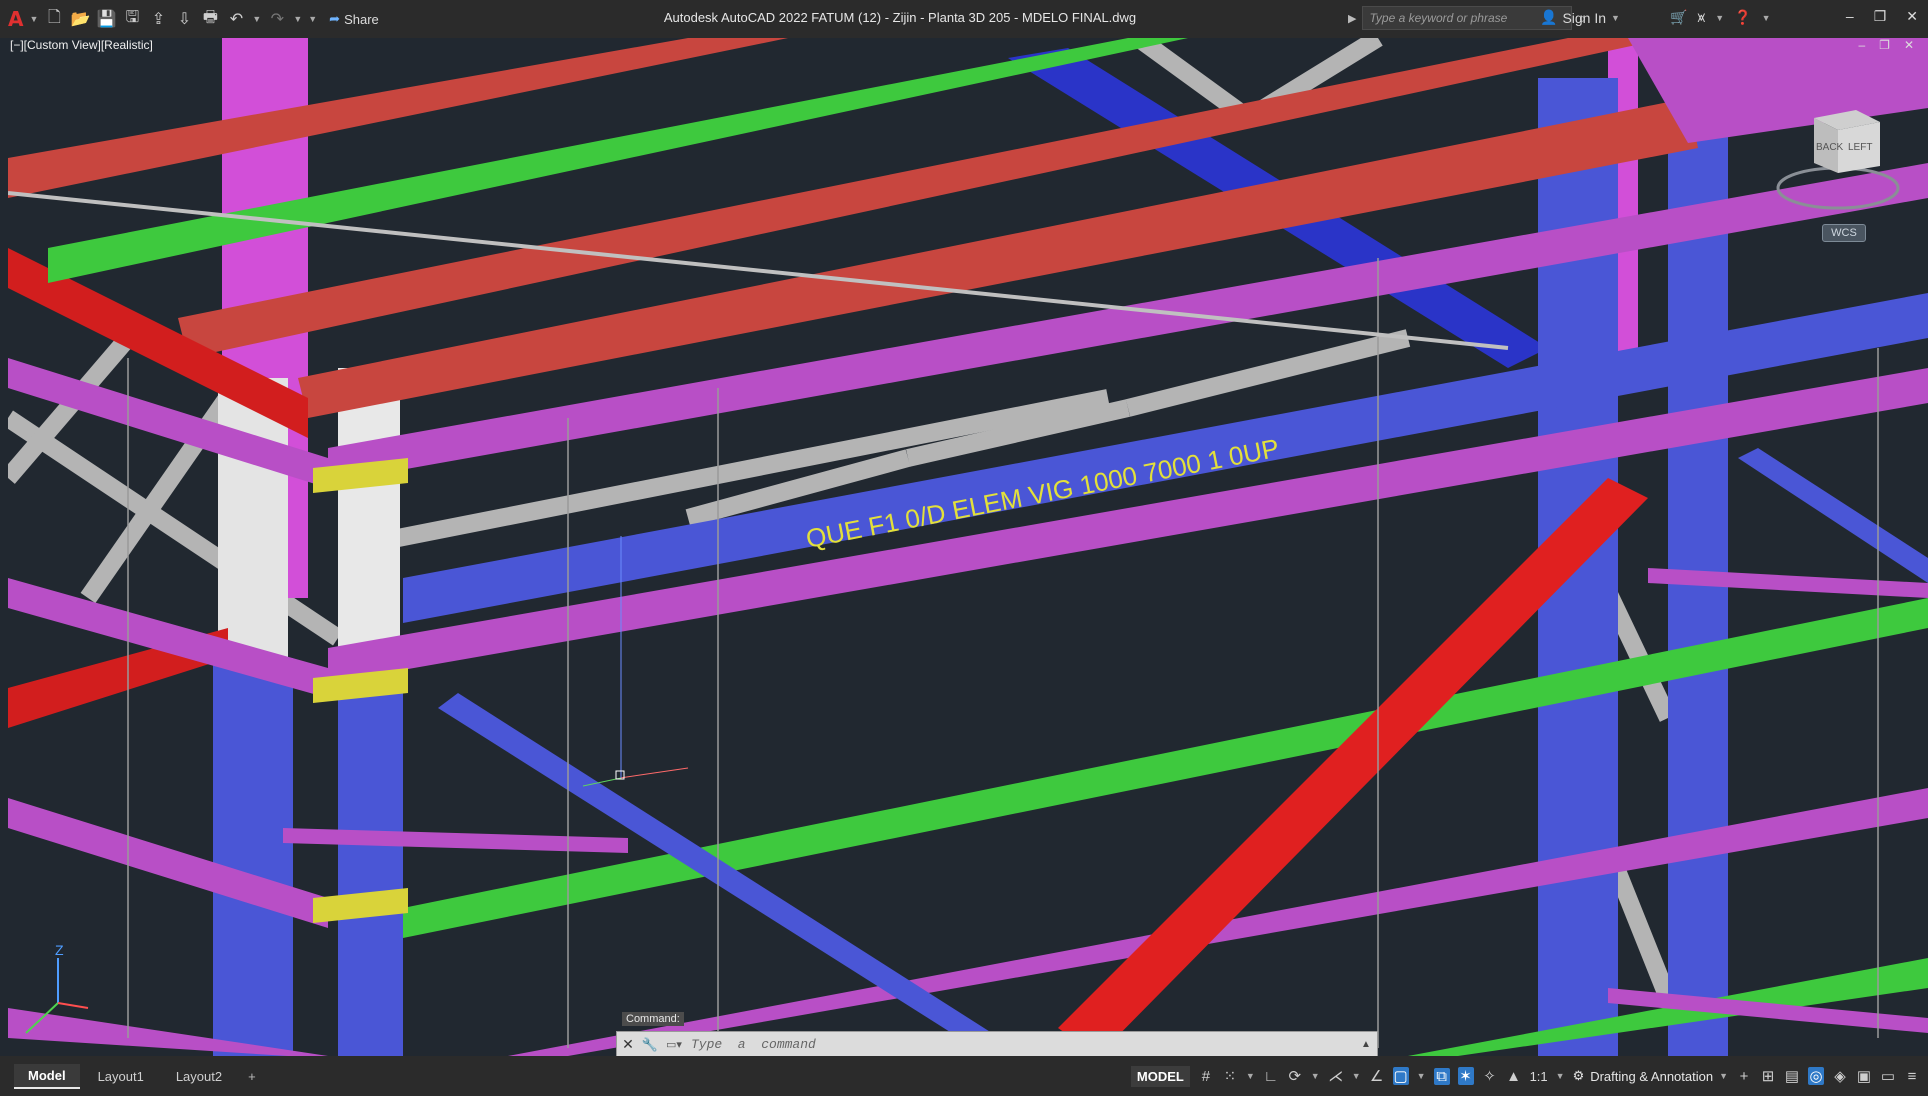 This screenshot has width=1928, height=1096. What do you see at coordinates (1352, 18) in the screenshot?
I see `expand-arrow-icon: ▶` at bounding box center [1352, 18].